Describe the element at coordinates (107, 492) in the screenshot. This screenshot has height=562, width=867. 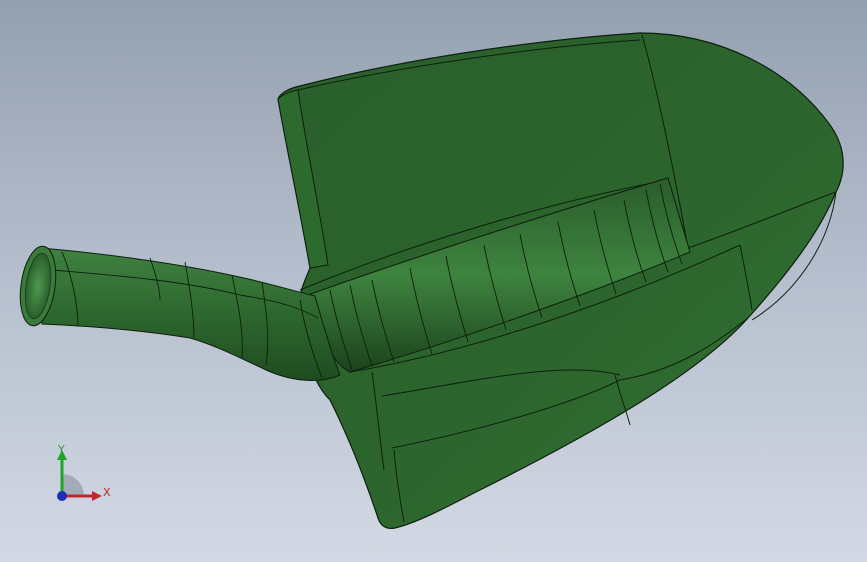
I see `x-axis-label: X` at that location.